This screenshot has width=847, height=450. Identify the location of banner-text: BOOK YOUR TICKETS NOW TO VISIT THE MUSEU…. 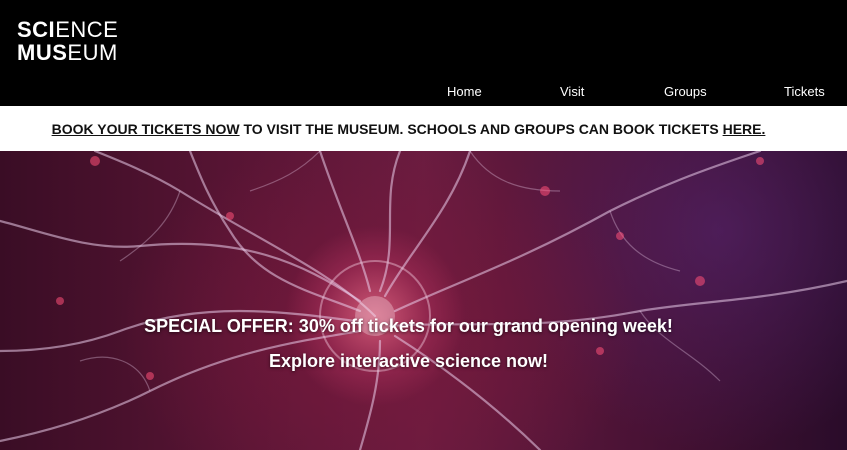
(408, 129).